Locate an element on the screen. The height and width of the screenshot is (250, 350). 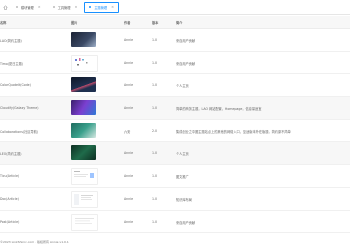
header-version: 版本 is located at coordinates (155, 23).